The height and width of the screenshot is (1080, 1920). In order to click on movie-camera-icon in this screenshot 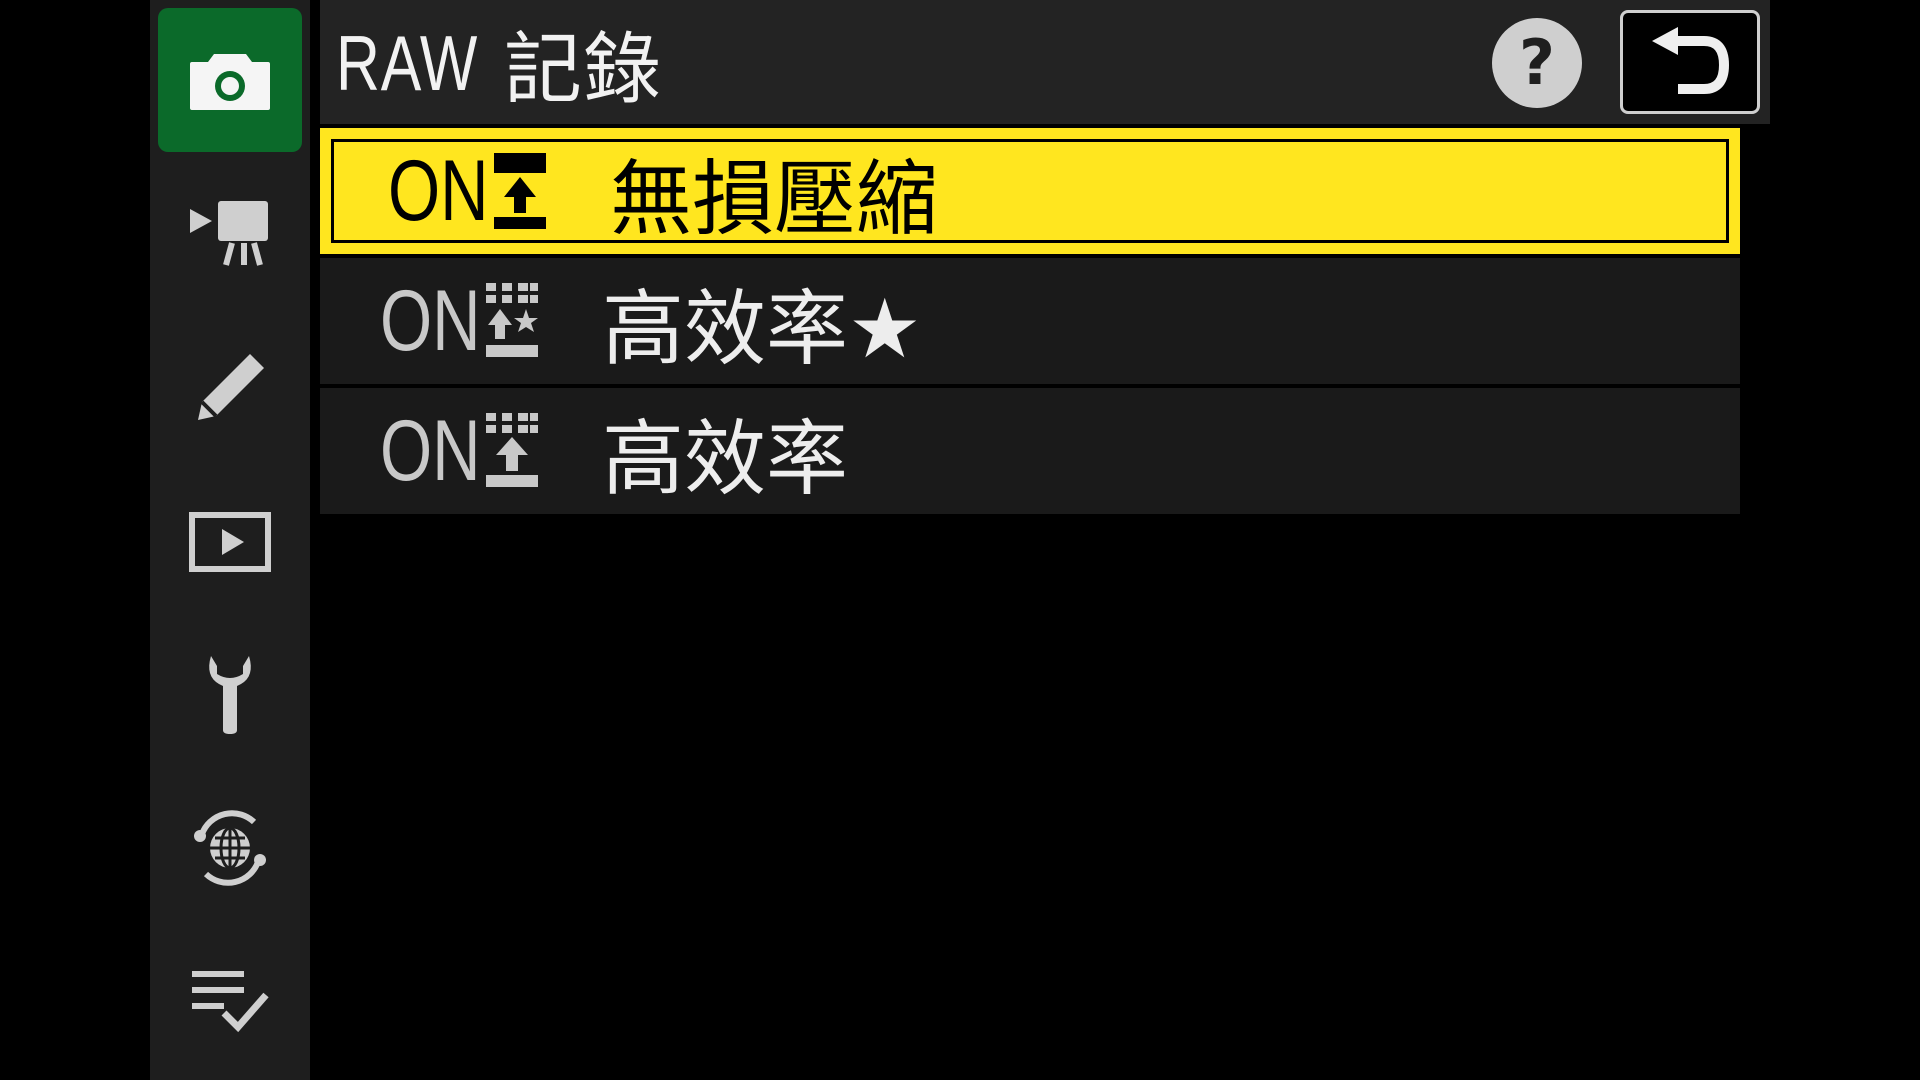, I will do `click(229, 233)`.